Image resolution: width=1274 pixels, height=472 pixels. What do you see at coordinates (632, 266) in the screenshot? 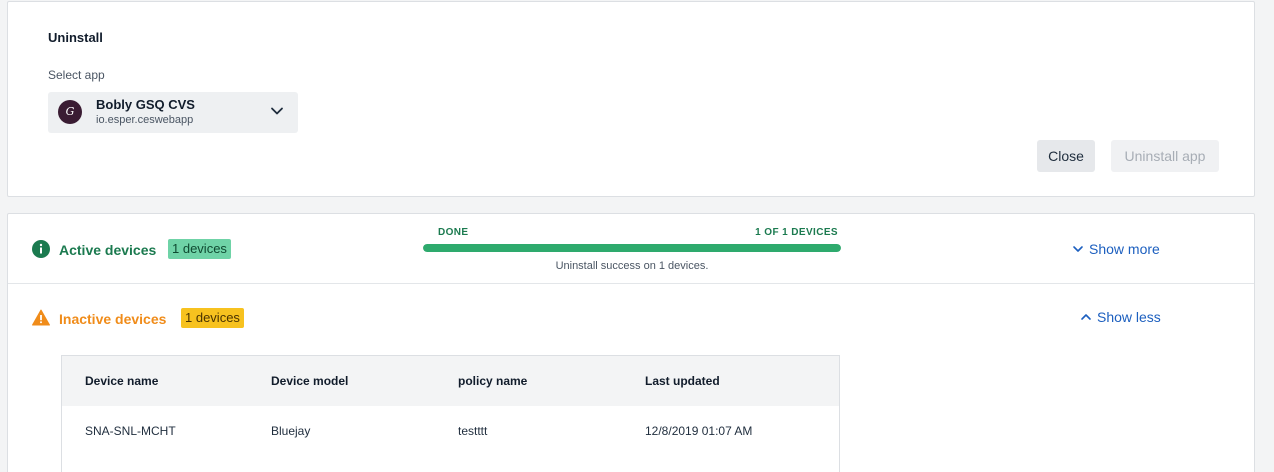
I see `progress-message: Uninstall success on 1 devices.` at bounding box center [632, 266].